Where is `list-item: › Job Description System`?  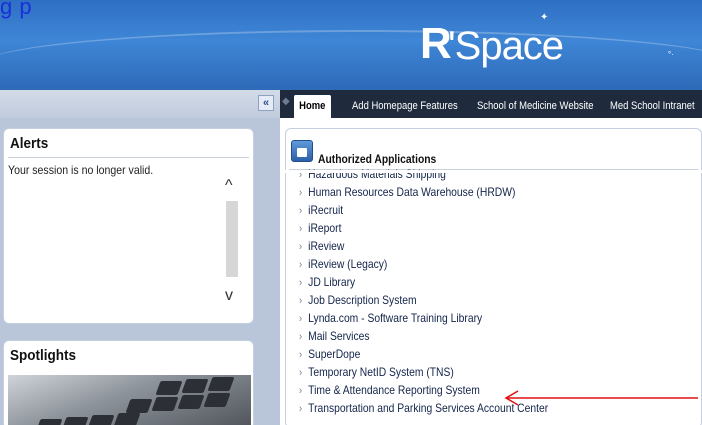 list-item: › Job Description System is located at coordinates (358, 300).